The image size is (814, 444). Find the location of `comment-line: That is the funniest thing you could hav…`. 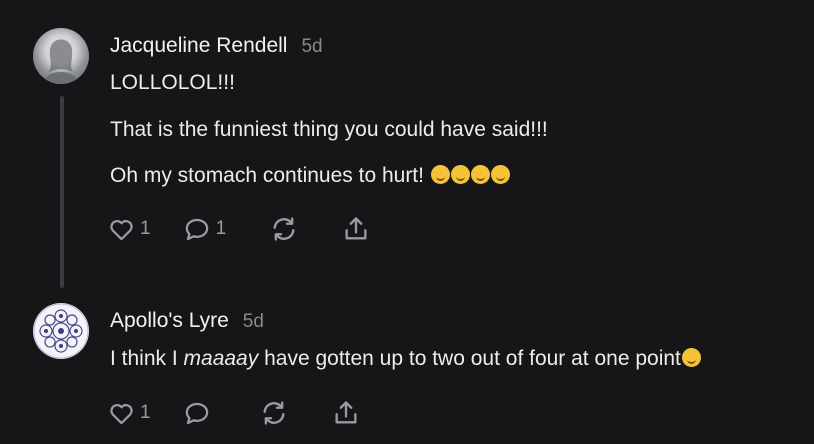

comment-line: That is the funniest thing you could hav… is located at coordinates (329, 129).